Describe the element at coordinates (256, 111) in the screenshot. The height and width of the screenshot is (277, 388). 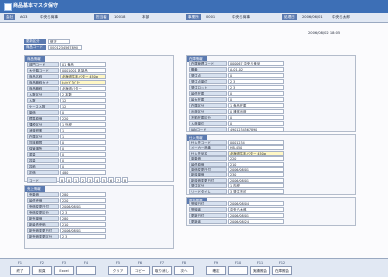
I see `stock-field: 0 通常出荷` at that location.